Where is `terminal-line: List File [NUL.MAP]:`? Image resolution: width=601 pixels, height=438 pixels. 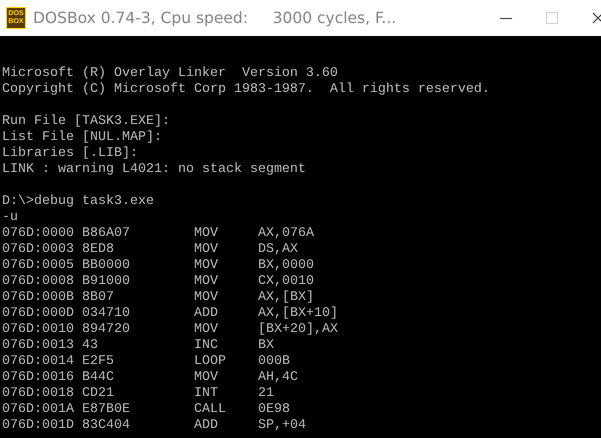
terminal-line: List File [NUL.MAP]: is located at coordinates (82, 138).